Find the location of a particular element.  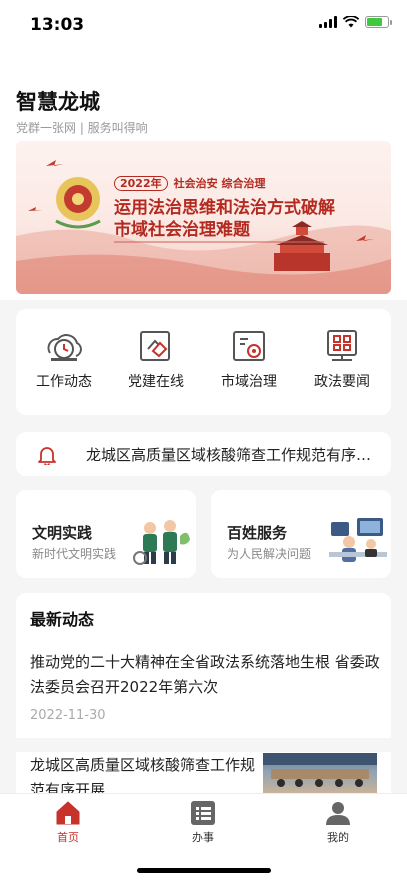

feature-subtitle-public-service: 为人民解决问题 is located at coordinates (269, 554).